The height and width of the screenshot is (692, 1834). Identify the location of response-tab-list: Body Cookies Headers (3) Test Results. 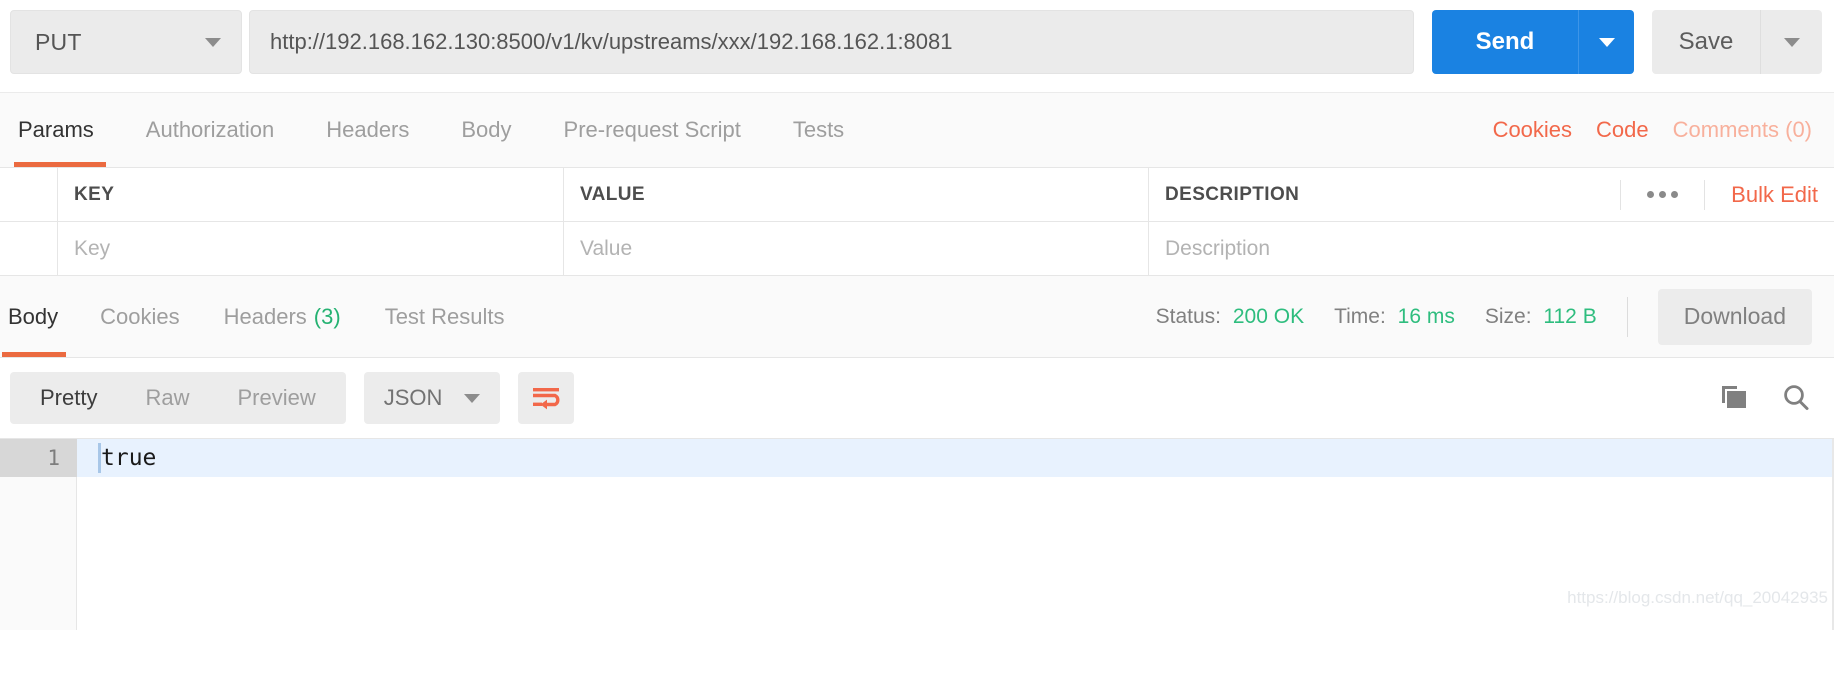
(263, 316).